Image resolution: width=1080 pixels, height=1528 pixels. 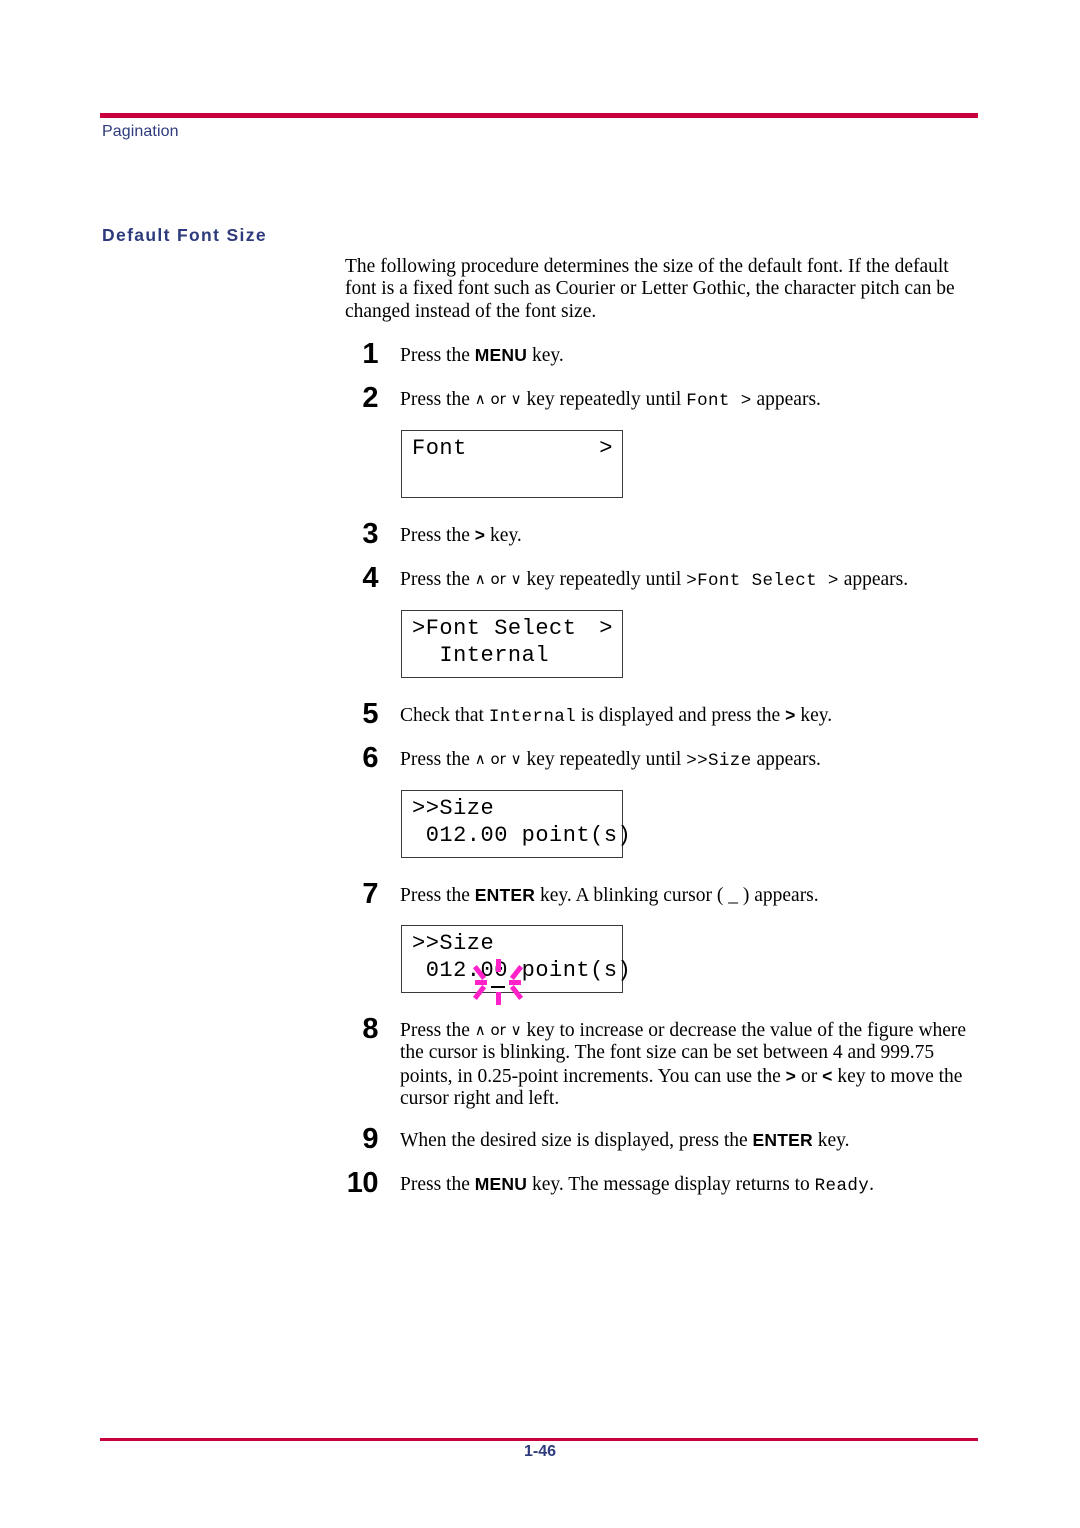 I want to click on lcd-line-1: Font >, so click(x=512, y=449).